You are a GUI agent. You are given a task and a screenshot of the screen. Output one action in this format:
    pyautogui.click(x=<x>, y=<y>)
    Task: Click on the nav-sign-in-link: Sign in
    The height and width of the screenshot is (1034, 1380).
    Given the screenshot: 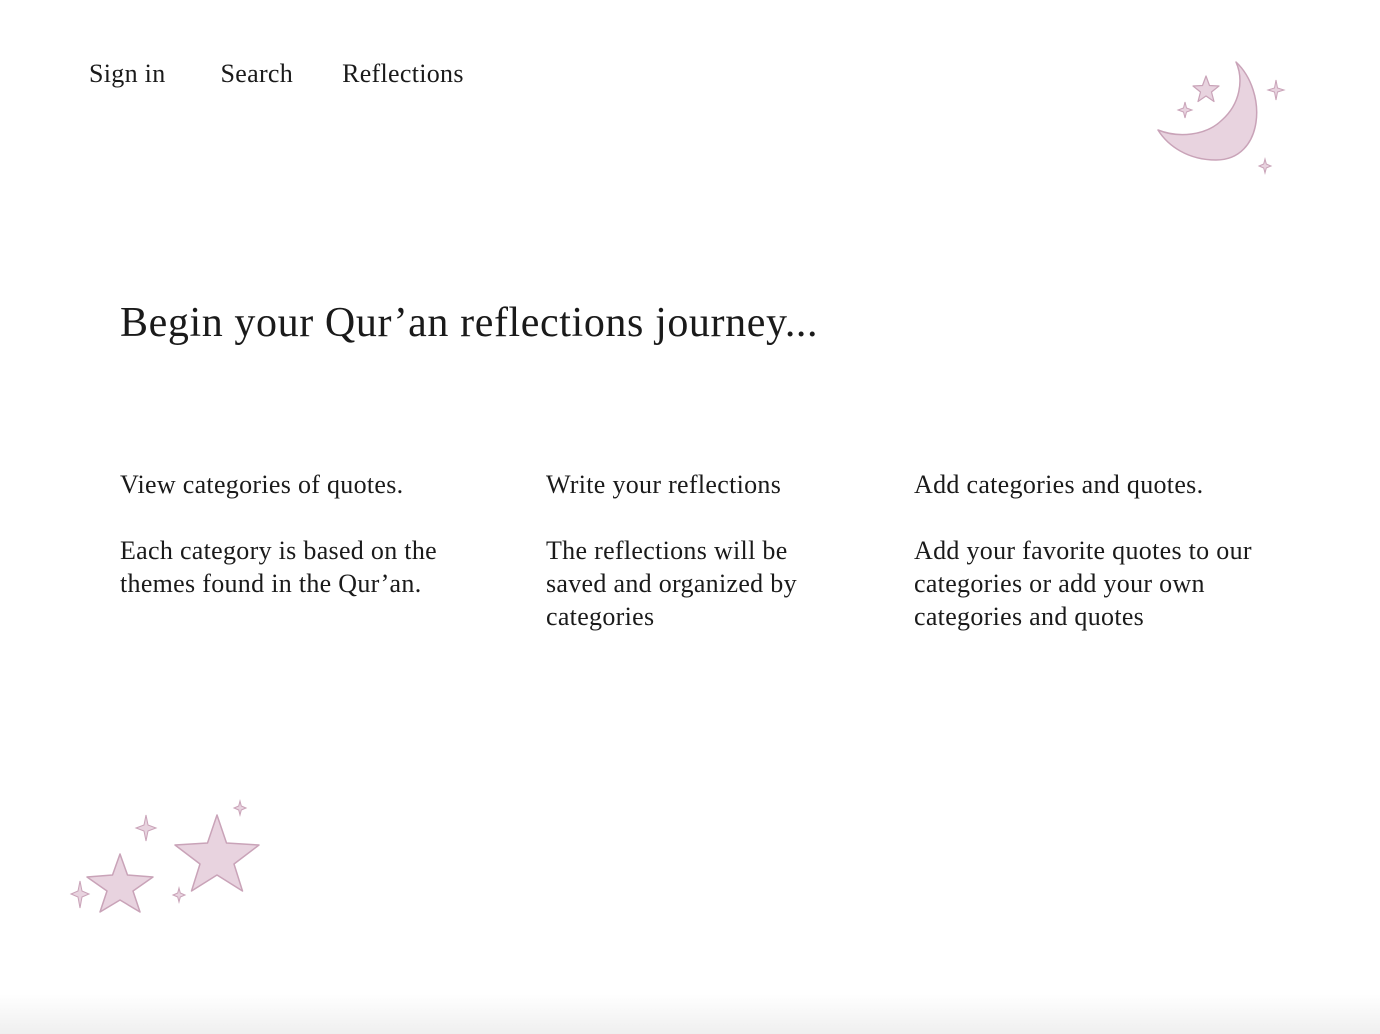 What is the action you would take?
    pyautogui.click(x=127, y=74)
    